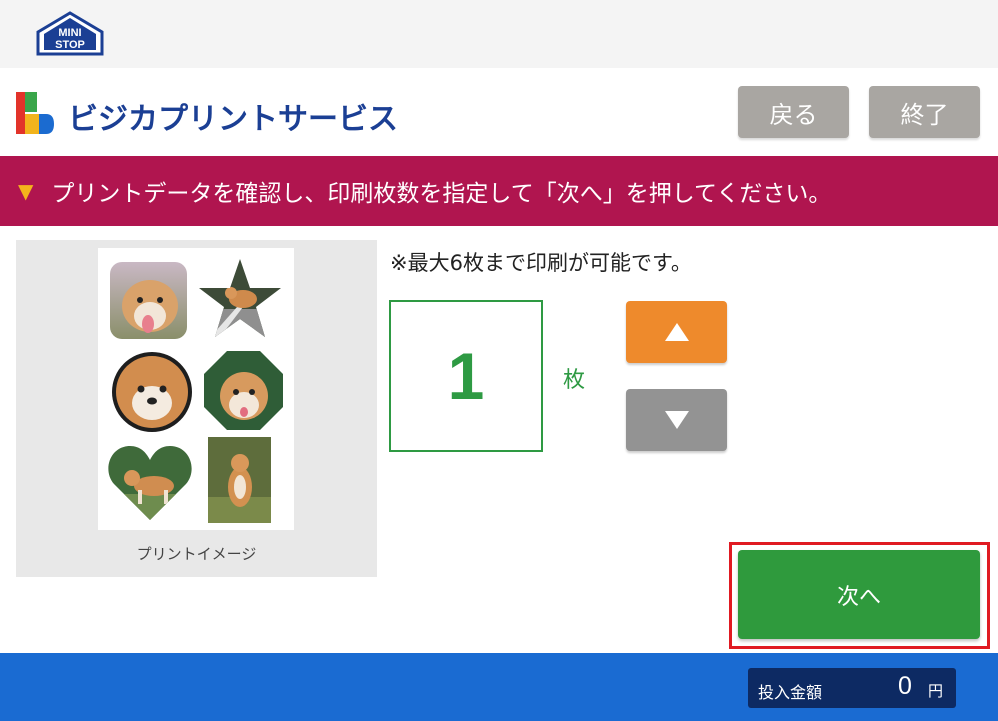 The height and width of the screenshot is (721, 998). I want to click on logo-text-mini: MINI, so click(69, 33).